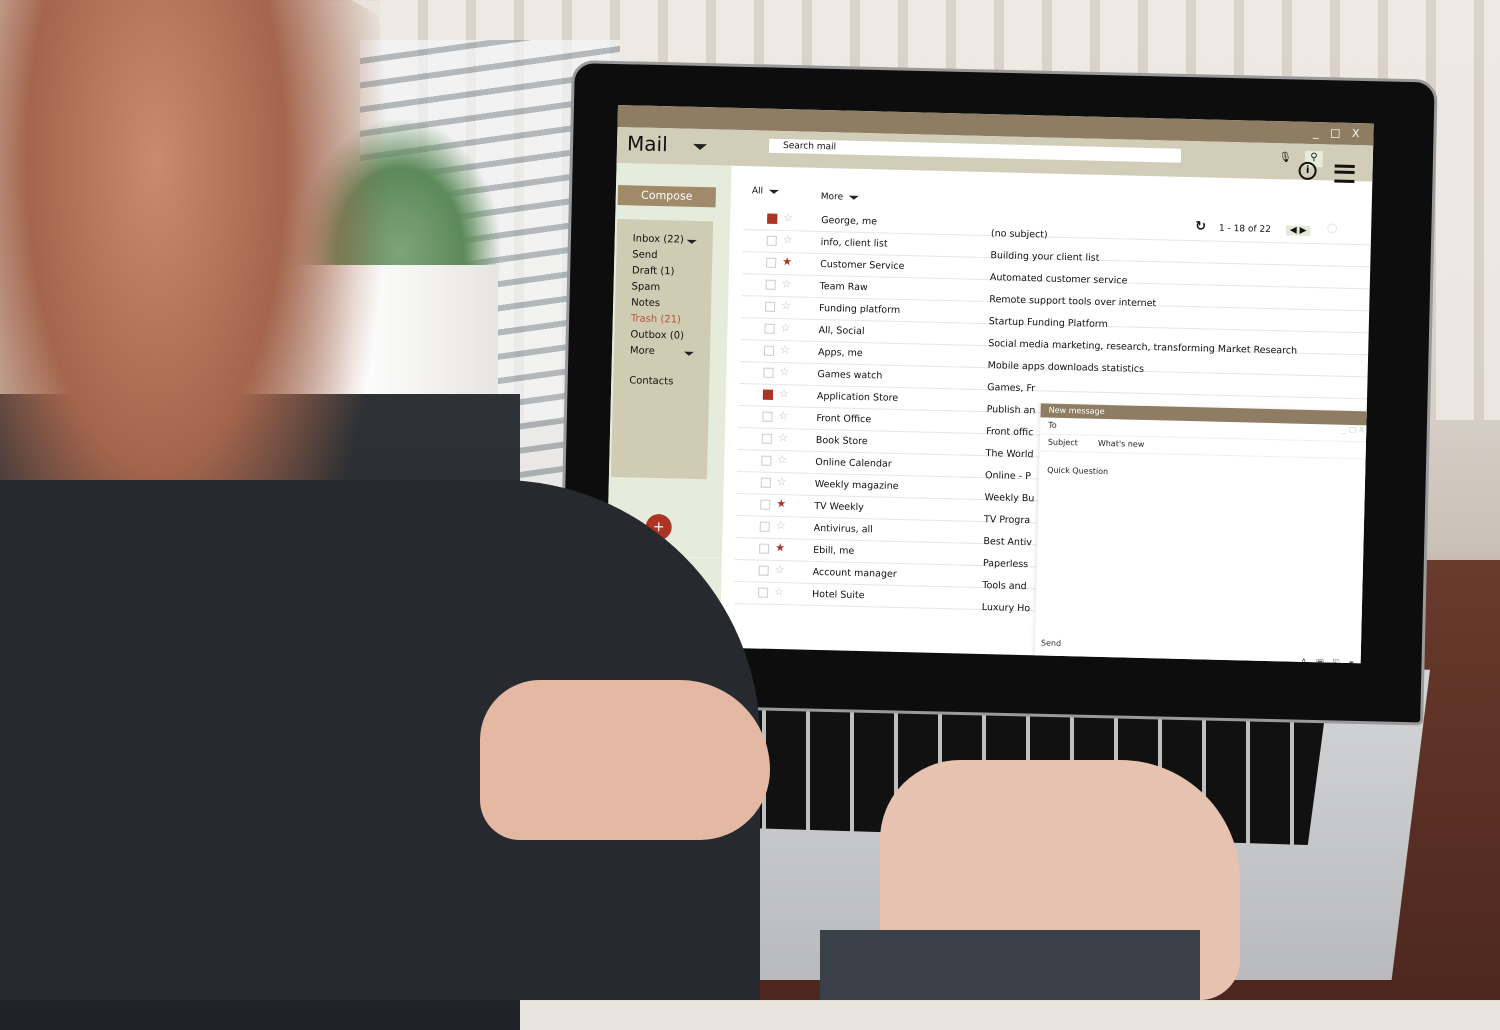 This screenshot has height=1030, width=1500. Describe the element at coordinates (1062, 442) in the screenshot. I see `subject-label: Subject` at that location.